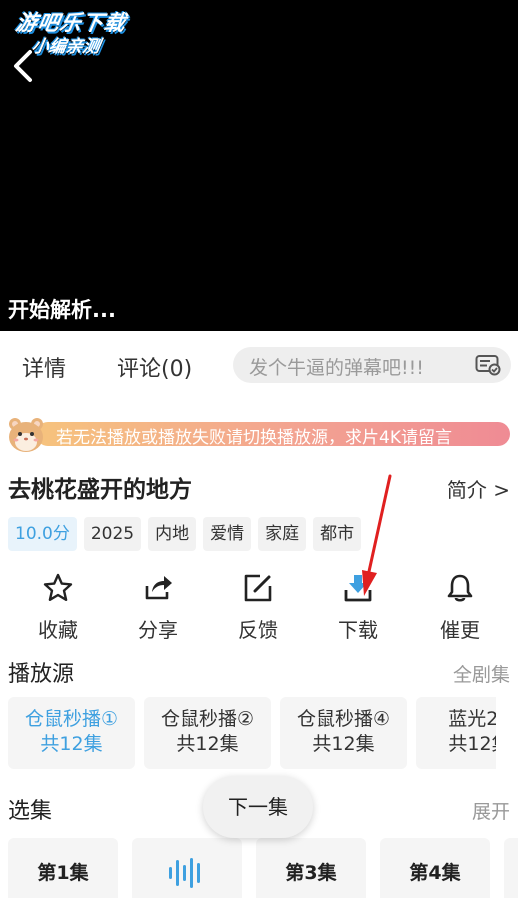 The image size is (518, 898). Describe the element at coordinates (58, 587) in the screenshot. I see `star-icon` at that location.